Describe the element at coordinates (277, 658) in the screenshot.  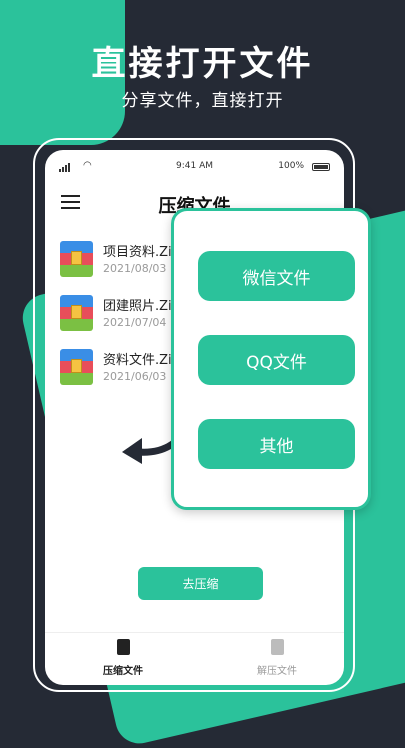
I see `tab-decompress: 解压文件` at that location.